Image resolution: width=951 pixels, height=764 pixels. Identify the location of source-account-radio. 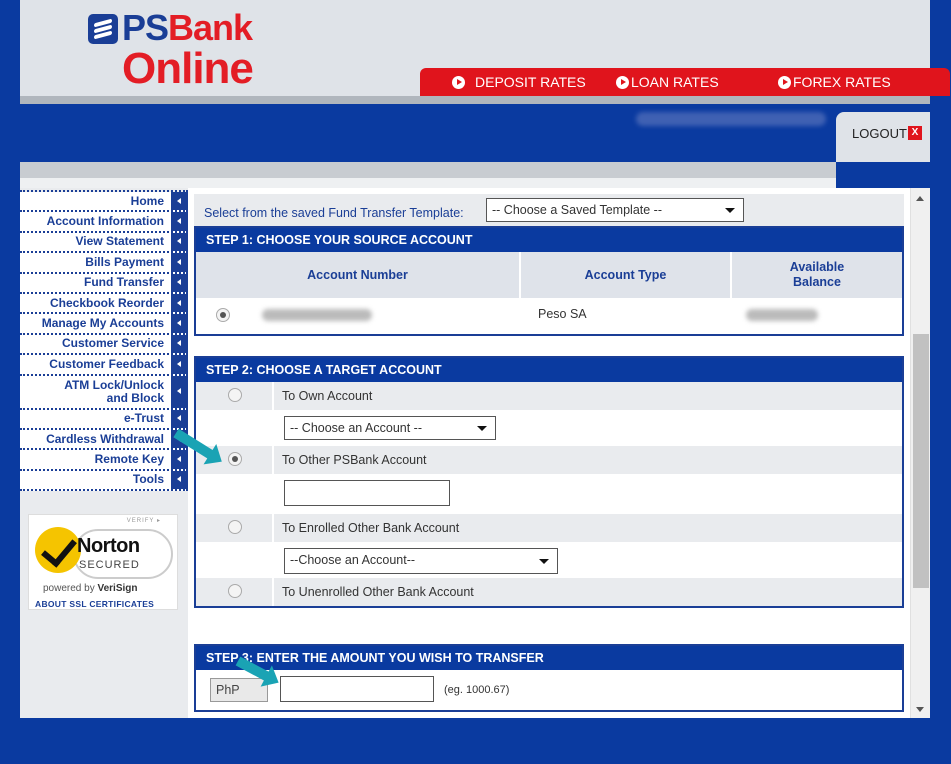
(223, 315).